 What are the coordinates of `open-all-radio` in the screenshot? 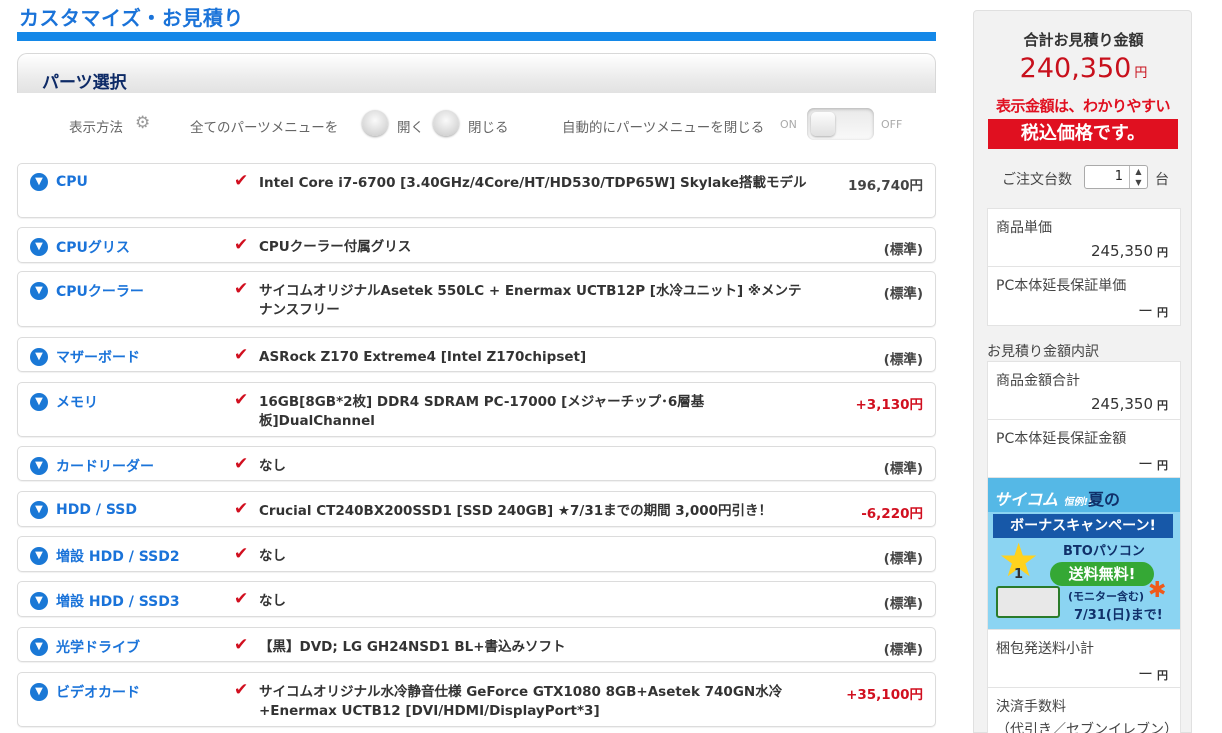 It's located at (375, 123).